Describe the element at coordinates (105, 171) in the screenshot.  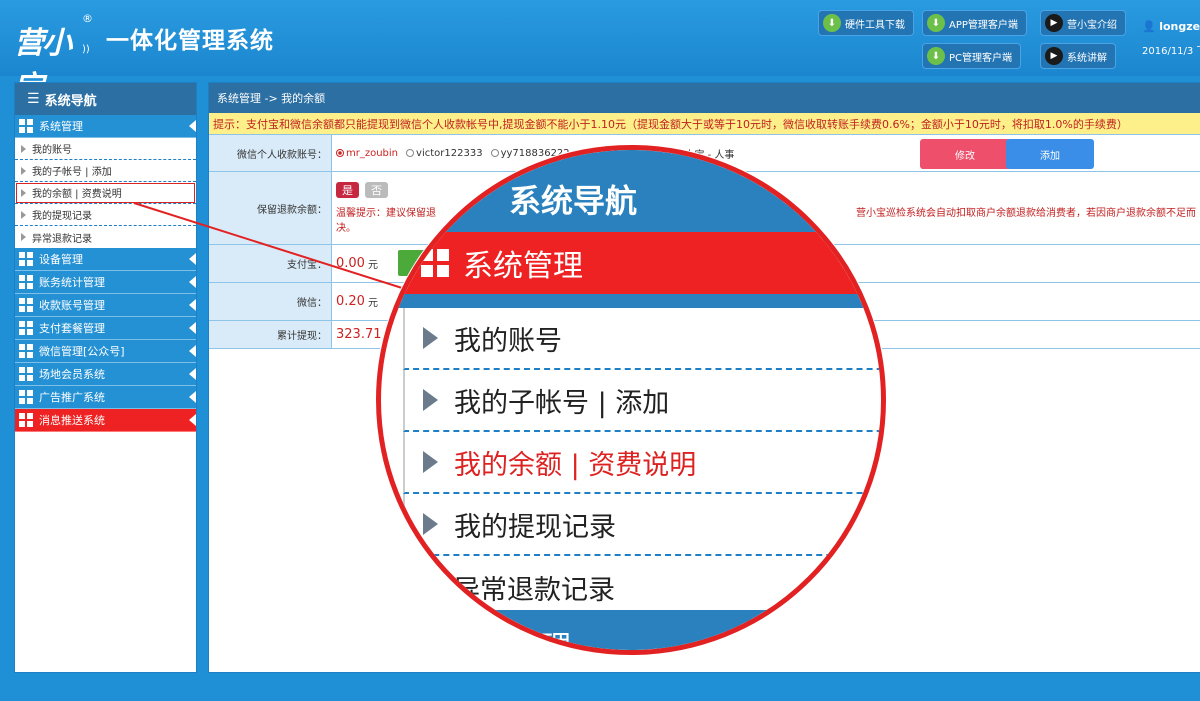
I see `sidebar-item-my-sub-account: 我的子帐号 | 添加` at that location.